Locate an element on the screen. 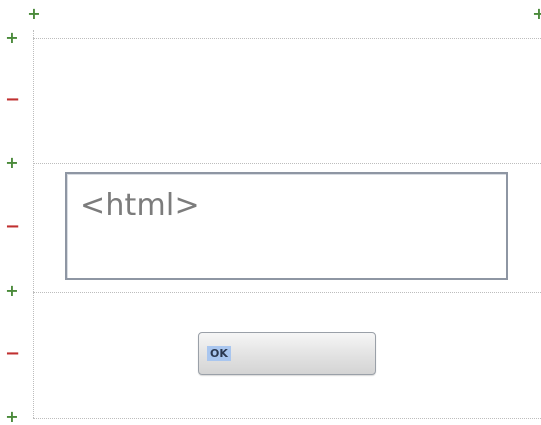  html-content-text: <html> is located at coordinates (140, 205).